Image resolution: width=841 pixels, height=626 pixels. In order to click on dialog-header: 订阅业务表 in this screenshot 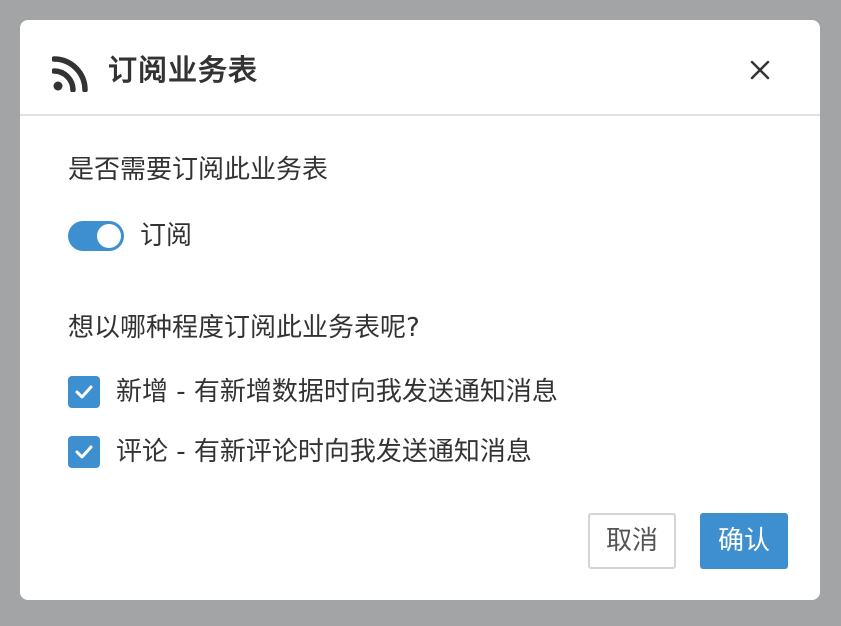, I will do `click(420, 68)`.